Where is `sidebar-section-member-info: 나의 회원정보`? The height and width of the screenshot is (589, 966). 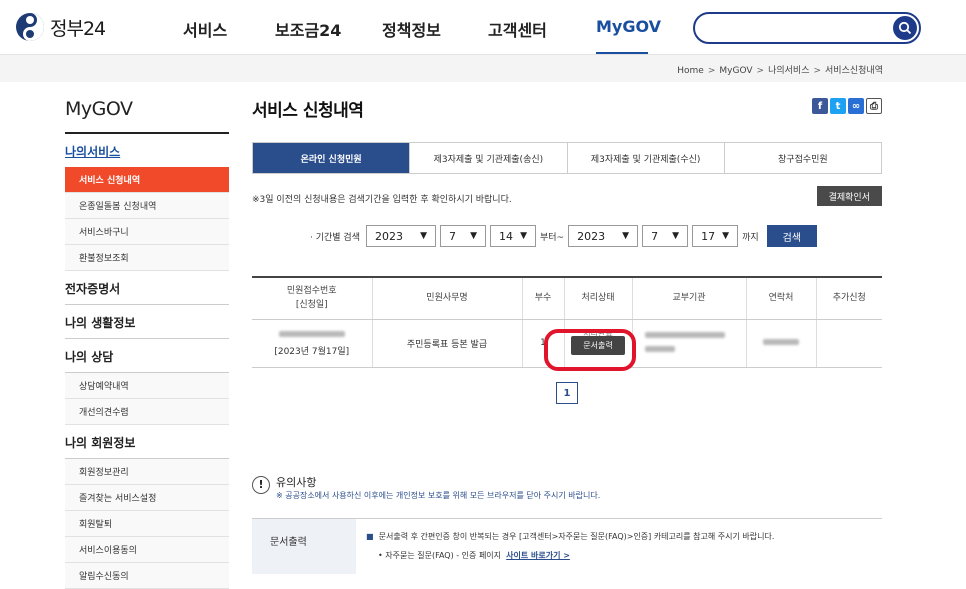 sidebar-section-member-info: 나의 회원정보 is located at coordinates (147, 442).